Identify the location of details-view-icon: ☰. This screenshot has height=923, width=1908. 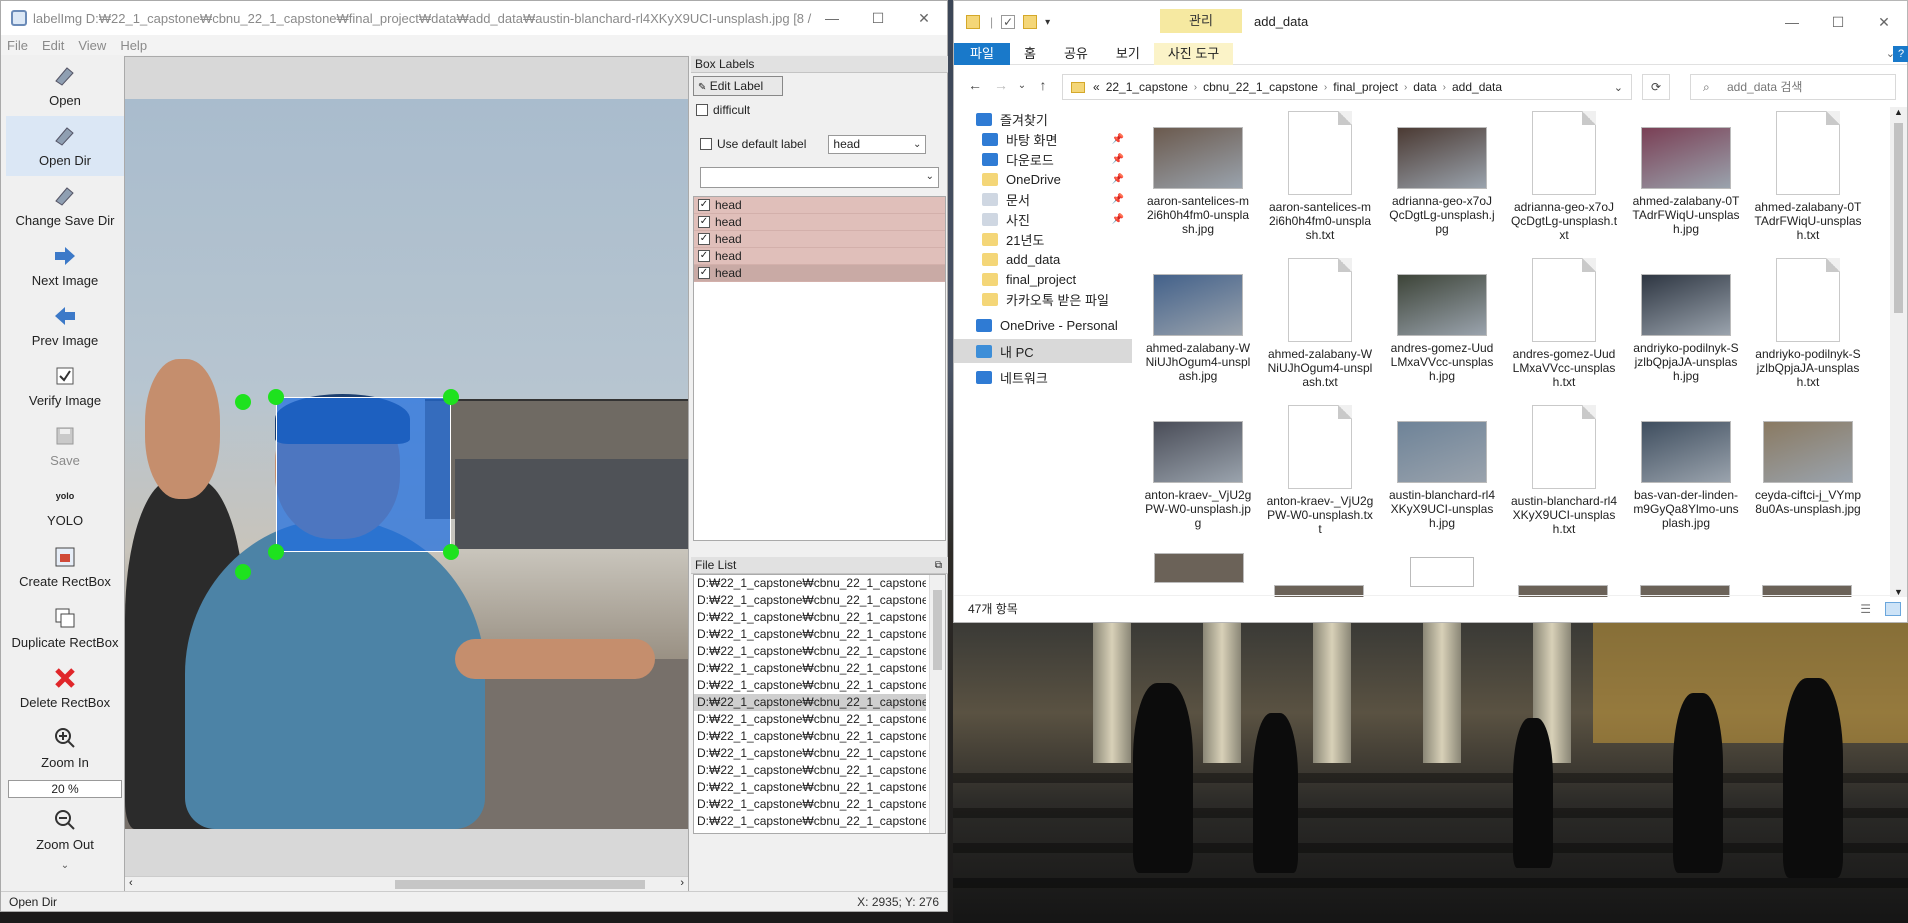
(1865, 609).